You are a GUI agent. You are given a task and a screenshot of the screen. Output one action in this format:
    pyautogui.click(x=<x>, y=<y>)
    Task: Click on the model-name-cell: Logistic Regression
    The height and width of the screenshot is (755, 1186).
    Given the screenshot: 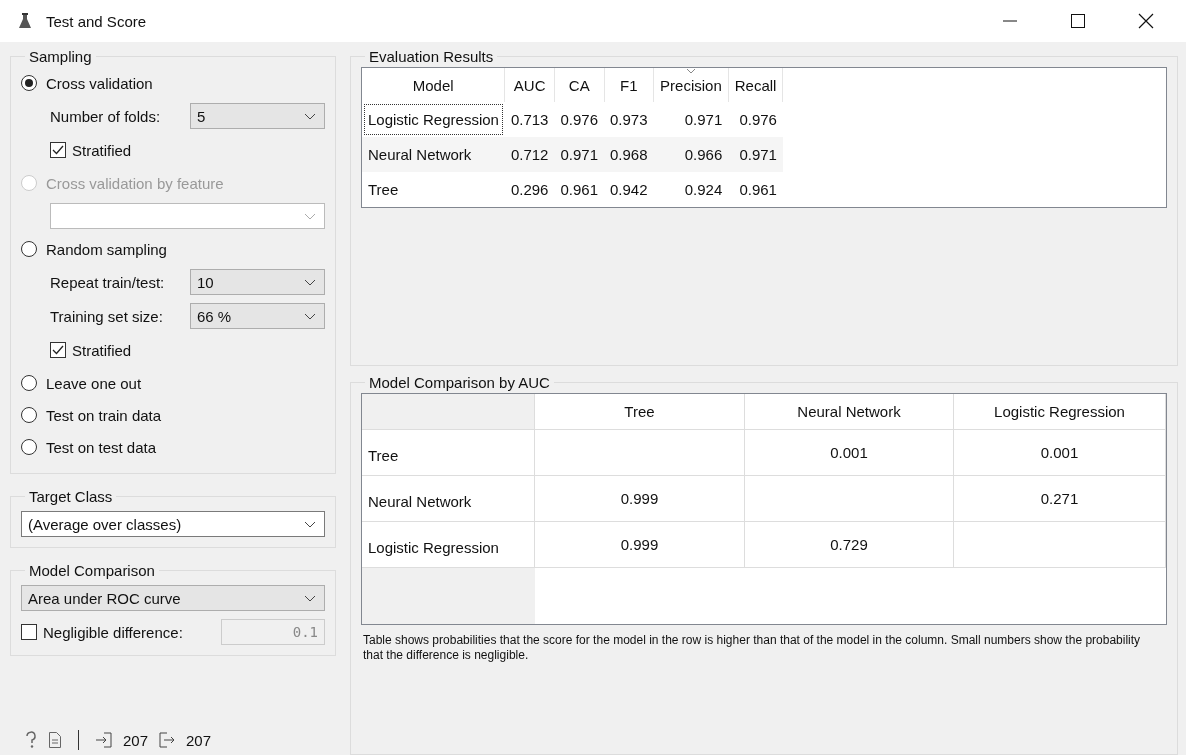 What is the action you would take?
    pyautogui.click(x=433, y=119)
    